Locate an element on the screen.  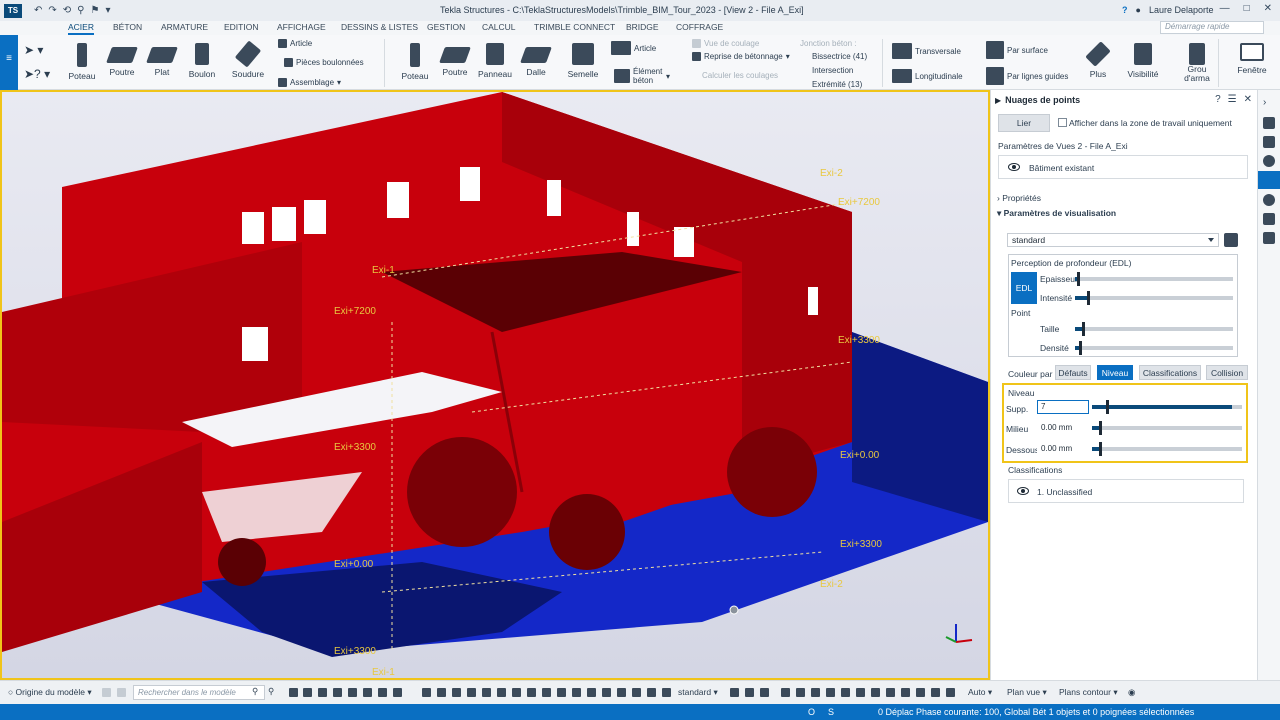
tab-affichage: AFFICHAGE is located at coordinates (301, 27).